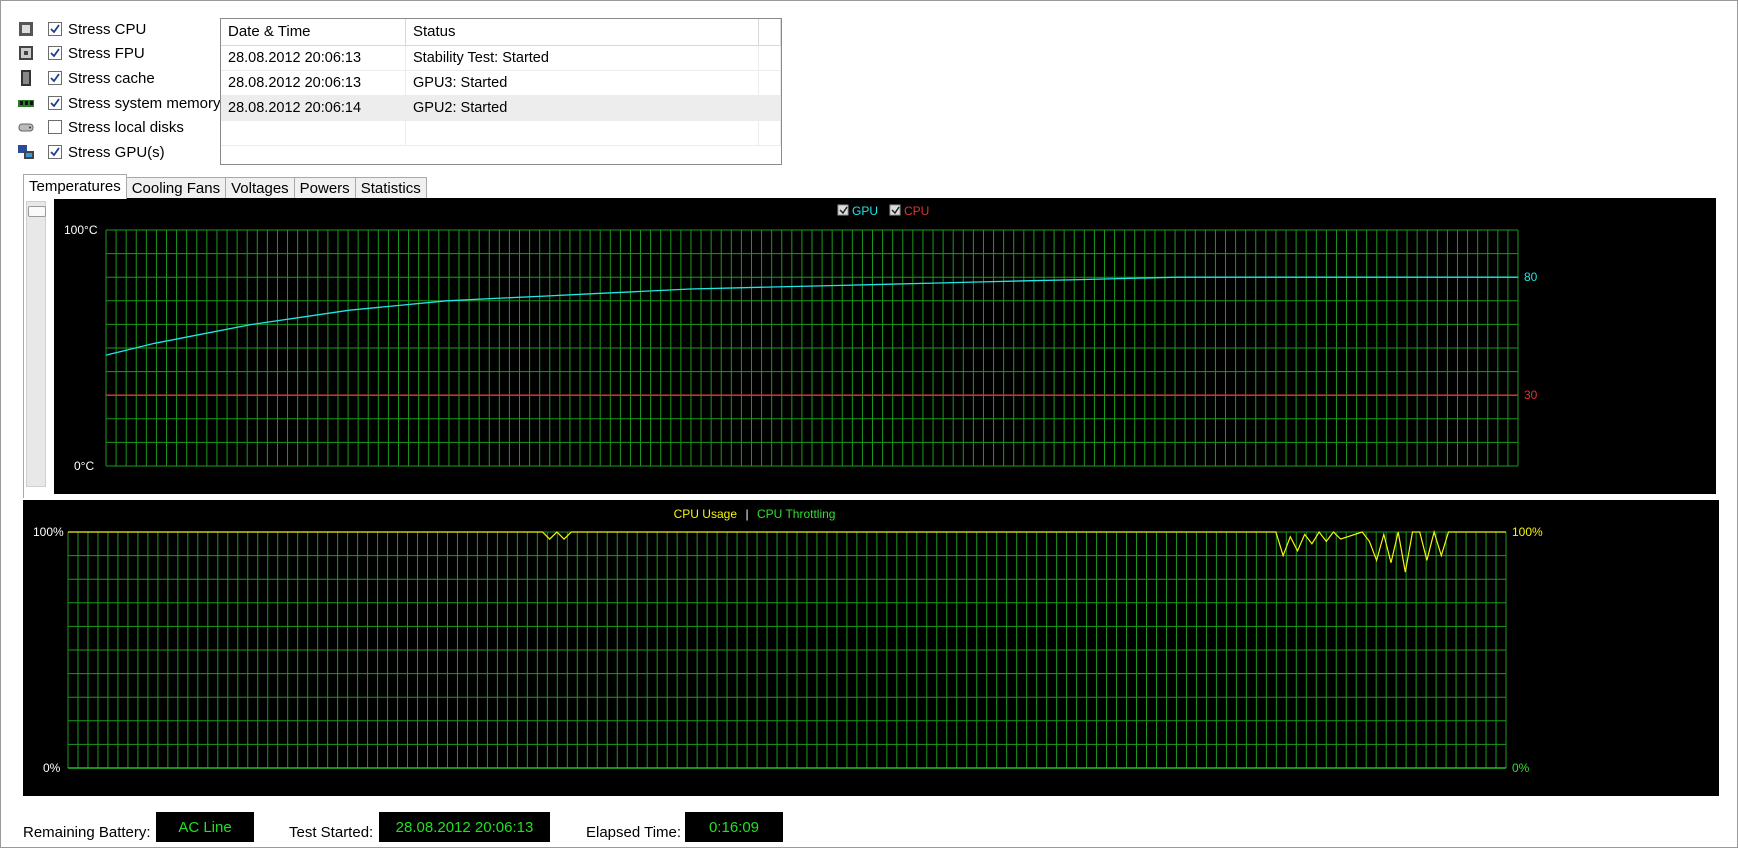 Image resolution: width=1738 pixels, height=848 pixels. What do you see at coordinates (107, 29) in the screenshot?
I see `stress-cpu-label: Stress CPU` at bounding box center [107, 29].